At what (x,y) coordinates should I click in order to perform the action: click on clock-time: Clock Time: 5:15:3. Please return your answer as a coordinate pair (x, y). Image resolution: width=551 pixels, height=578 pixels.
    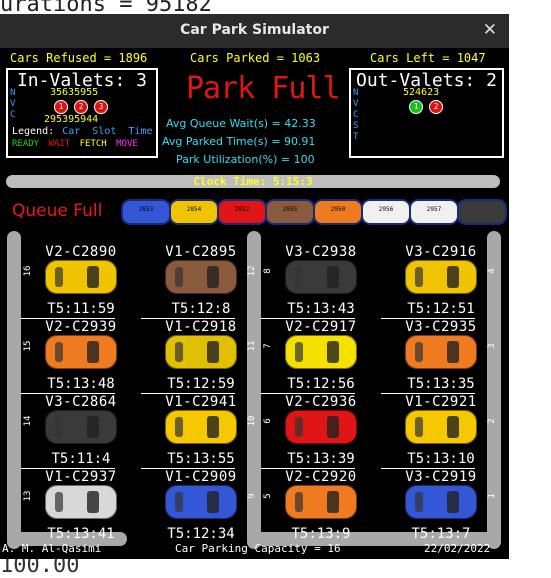
    Looking at the image, I should click on (253, 181).